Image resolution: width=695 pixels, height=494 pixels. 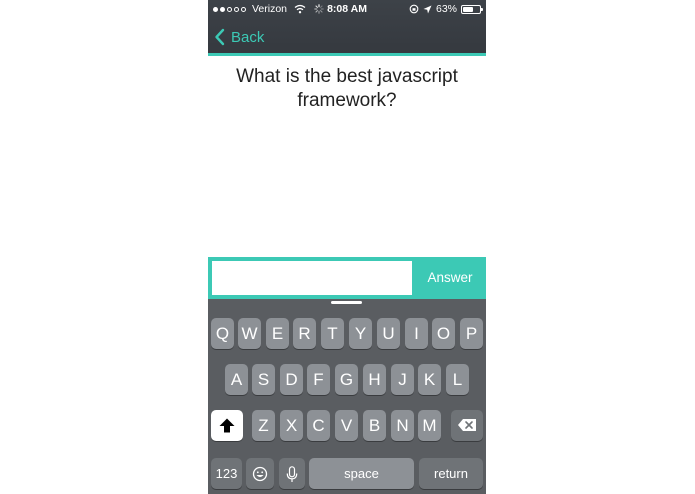 I want to click on question-text: What is the best javascript framework?, so click(x=347, y=88).